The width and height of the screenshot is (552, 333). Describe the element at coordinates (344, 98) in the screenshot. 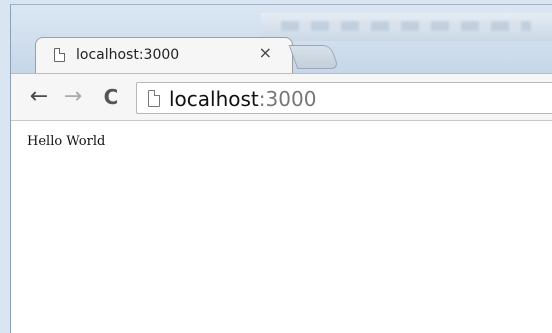

I see `address-bar: localhost:3000` at that location.